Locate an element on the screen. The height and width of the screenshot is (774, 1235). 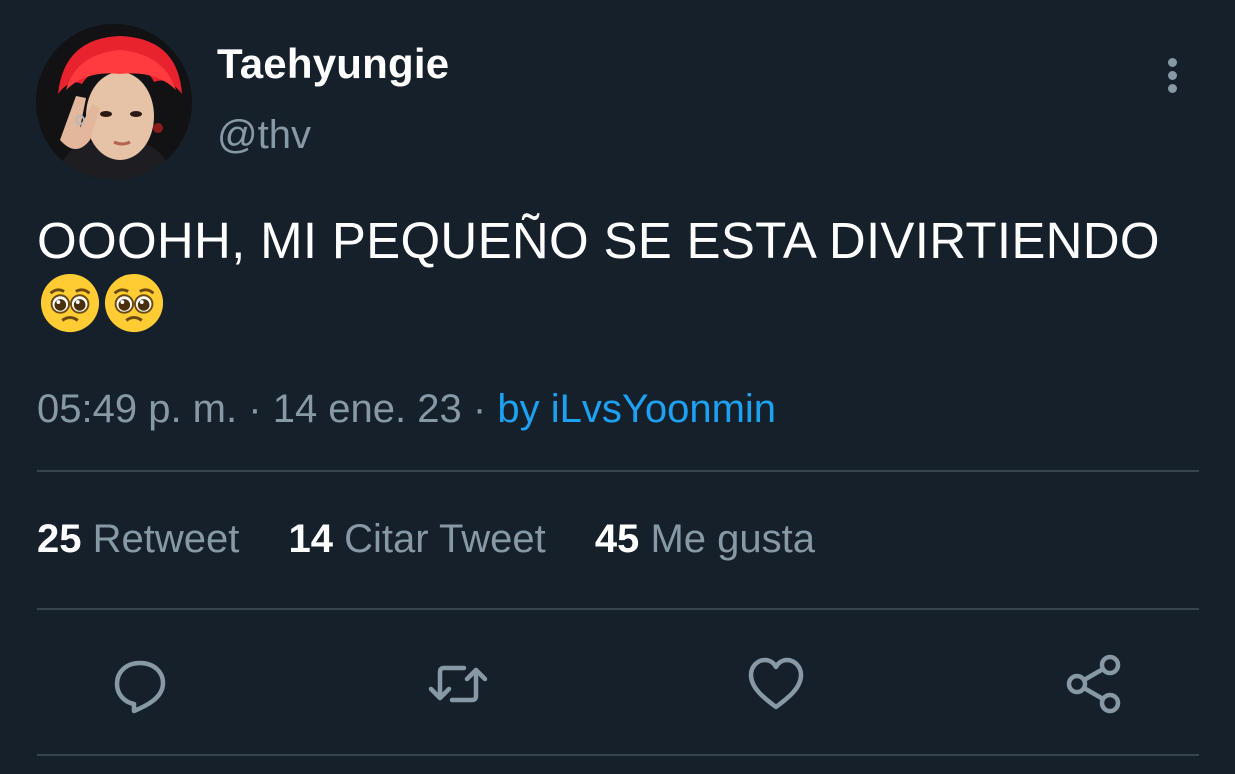
like-count-label: Me gusta is located at coordinates (732, 539).